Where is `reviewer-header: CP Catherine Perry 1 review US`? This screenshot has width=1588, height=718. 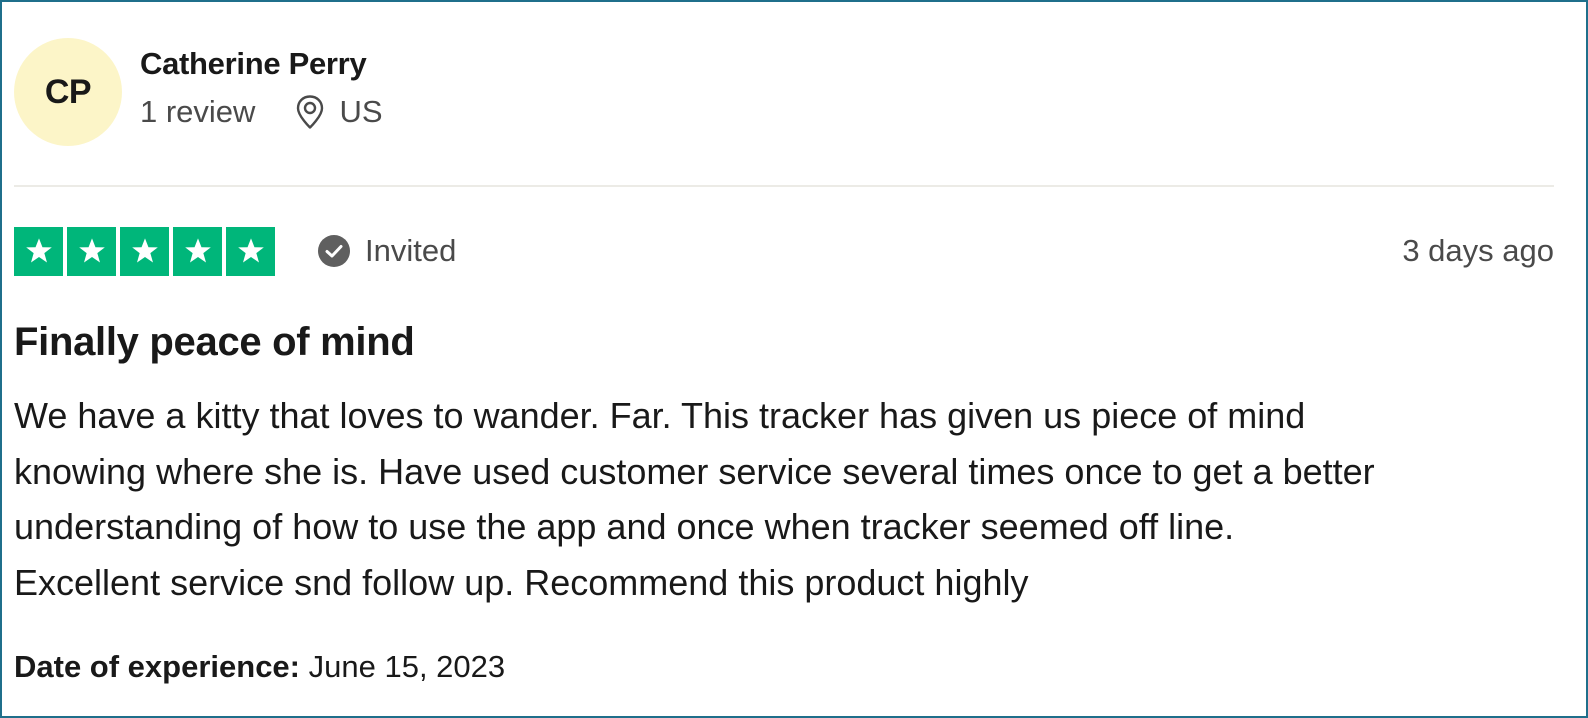 reviewer-header: CP Catherine Perry 1 review US is located at coordinates (198, 92).